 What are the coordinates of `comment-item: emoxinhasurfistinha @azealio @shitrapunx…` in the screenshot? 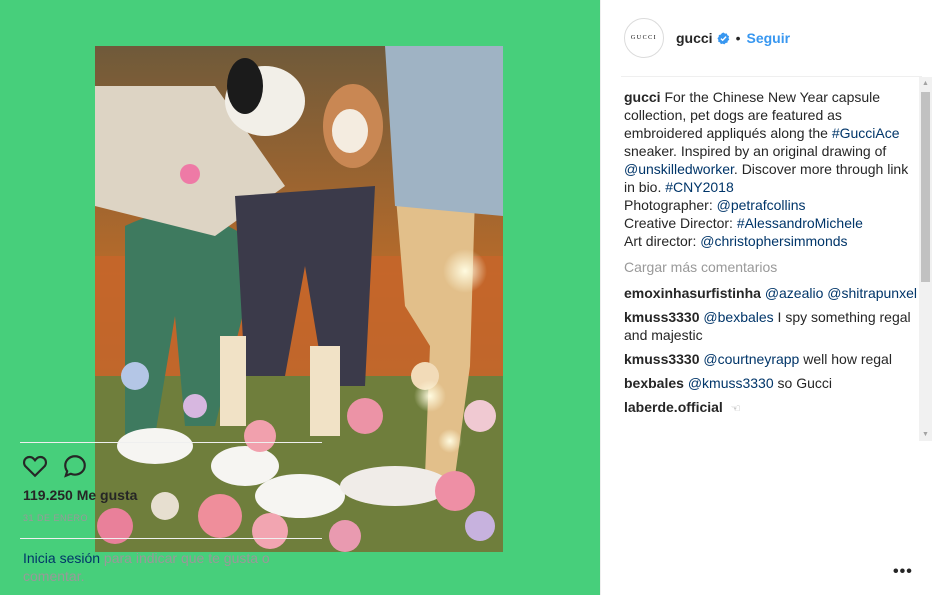 It's located at (770, 293).